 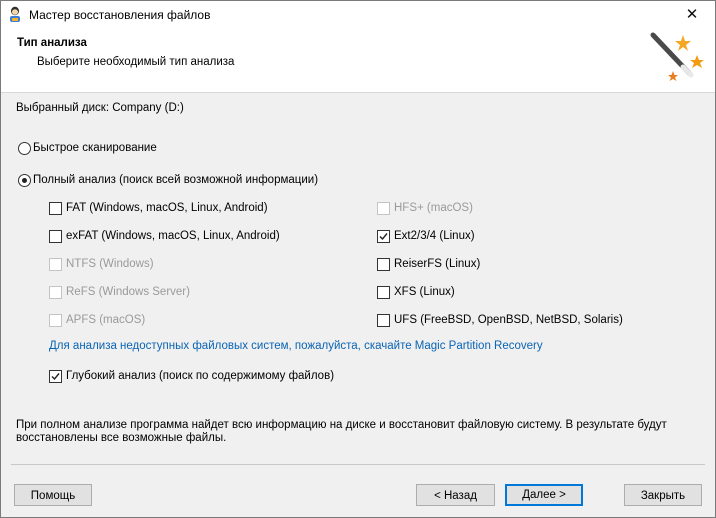 I want to click on ufs-checkbox, so click(x=383, y=320).